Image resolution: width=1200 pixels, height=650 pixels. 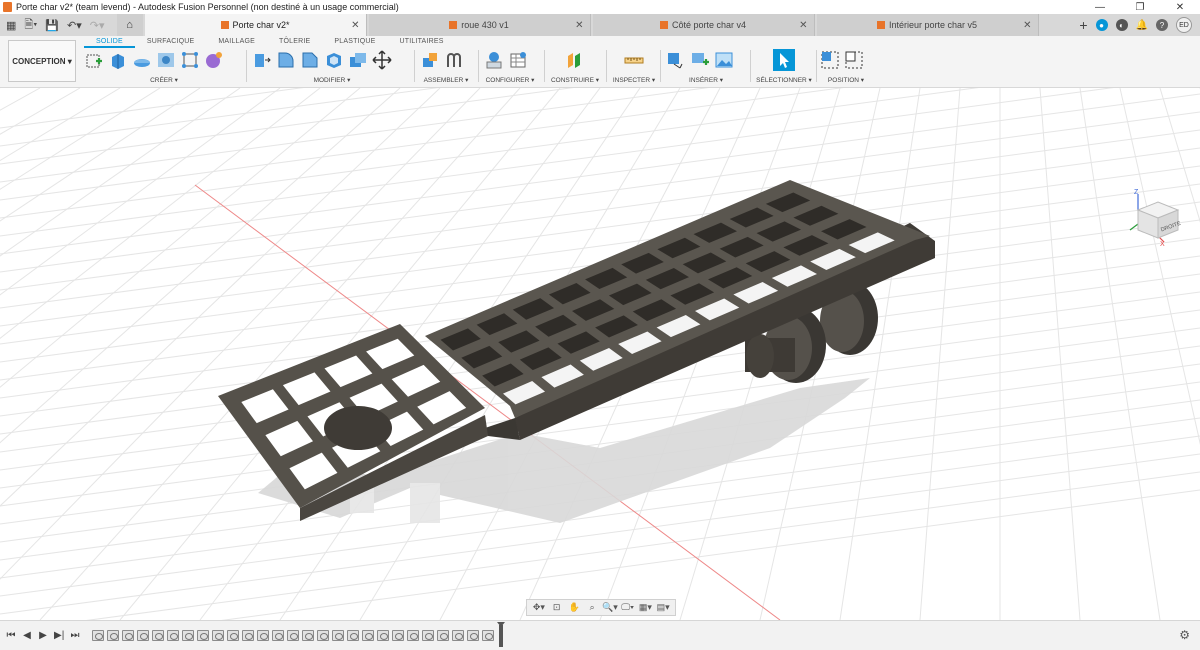 What do you see at coordinates (11, 25) in the screenshot?
I see `data-panel-icon: ▦` at bounding box center [11, 25].